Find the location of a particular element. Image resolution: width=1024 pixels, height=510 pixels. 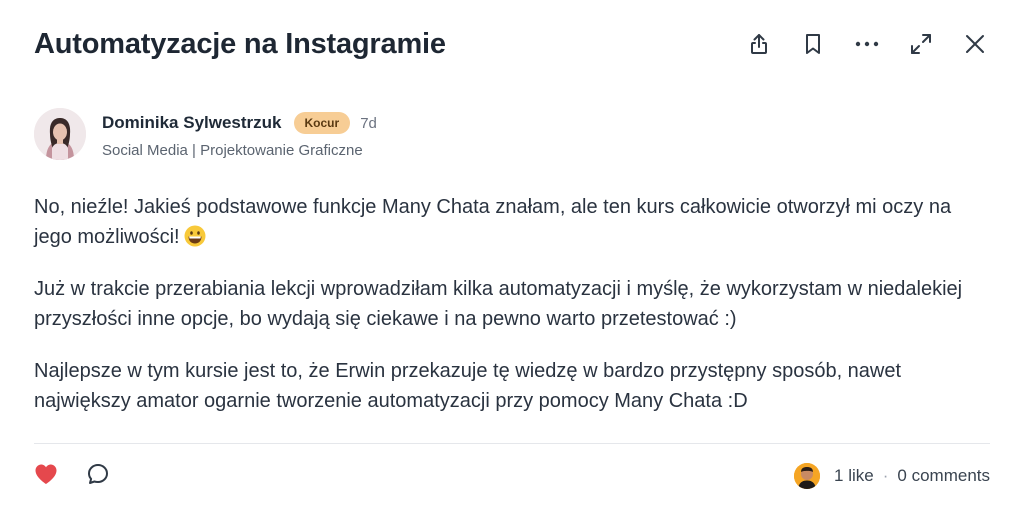

post-category: Social Media | Projektowanie Graficzne is located at coordinates (232, 150).